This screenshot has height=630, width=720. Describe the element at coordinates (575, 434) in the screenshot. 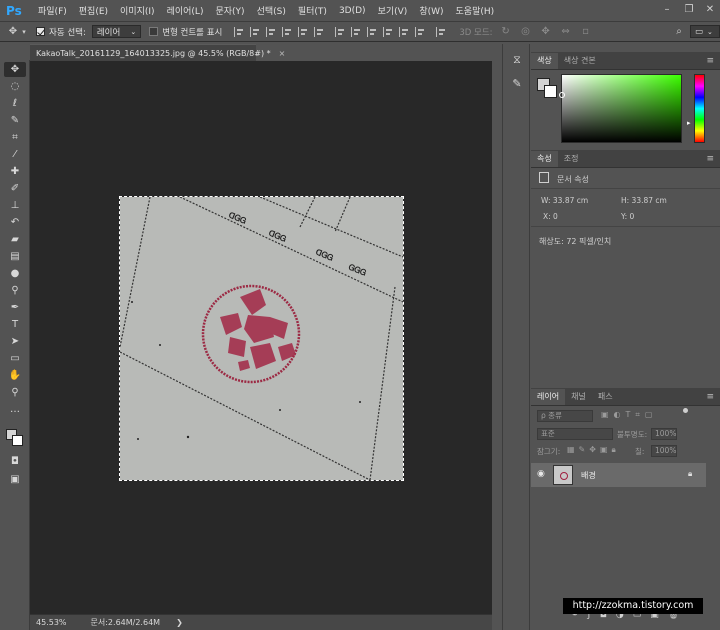

I see `blend-mode-dropdown: 표준` at that location.